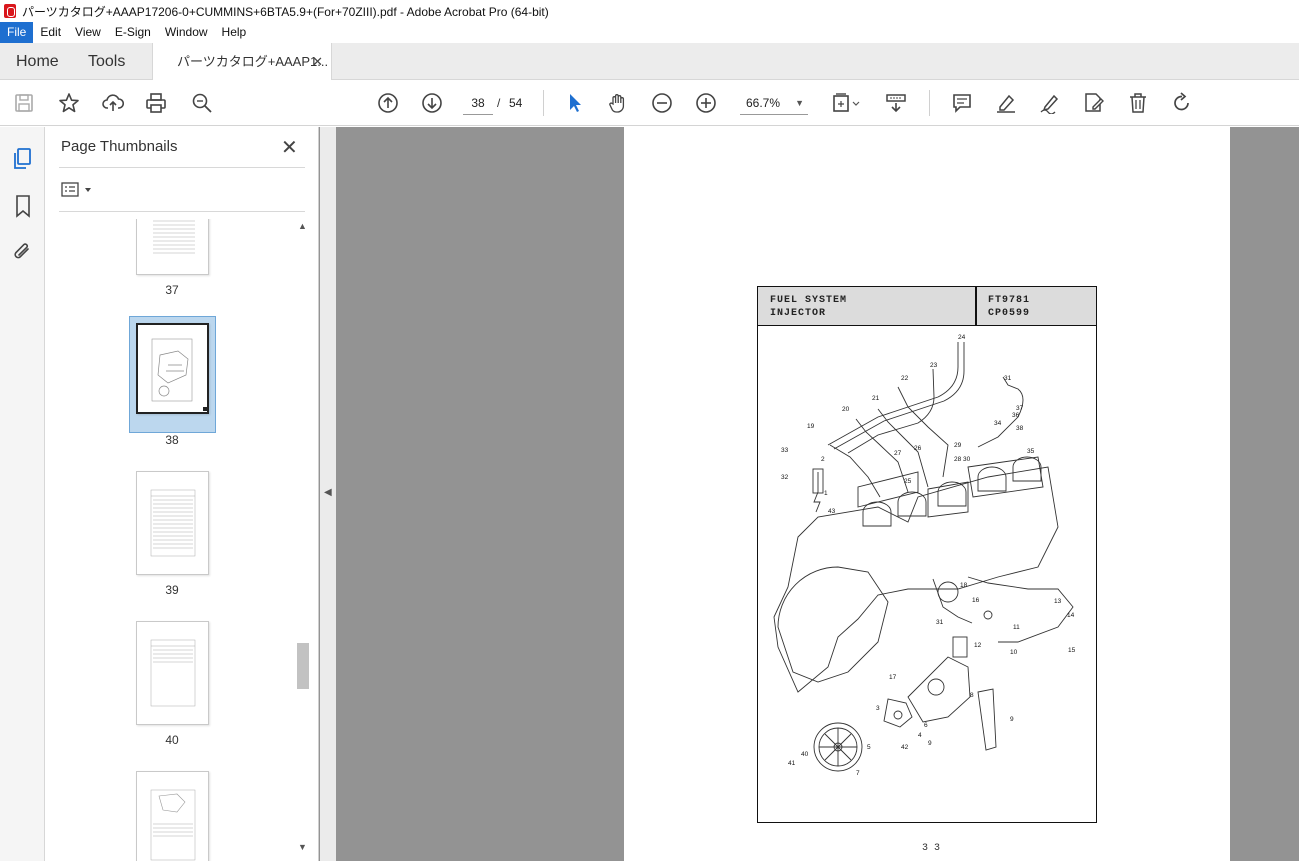  Describe the element at coordinates (958, 459) in the screenshot. I see `callout-28: 28` at that location.